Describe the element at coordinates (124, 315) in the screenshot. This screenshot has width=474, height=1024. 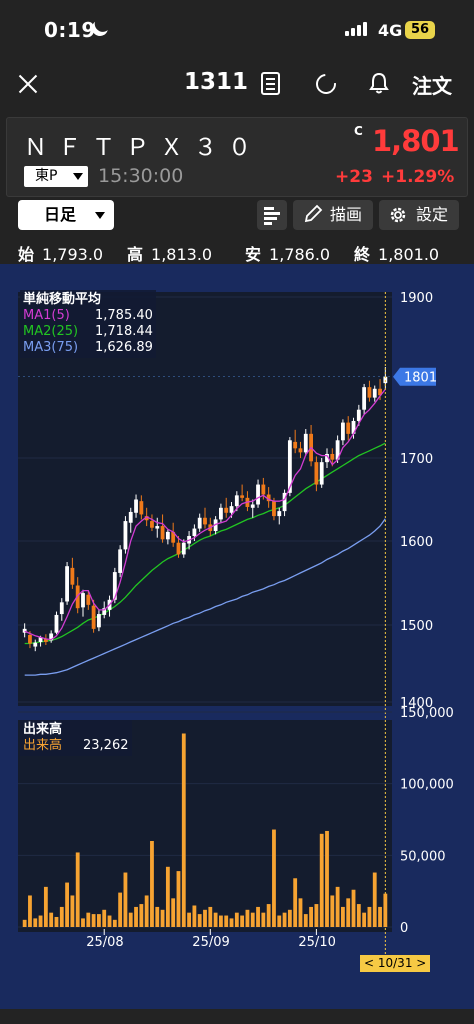
I see `ma1-value: 1,785.40` at that location.